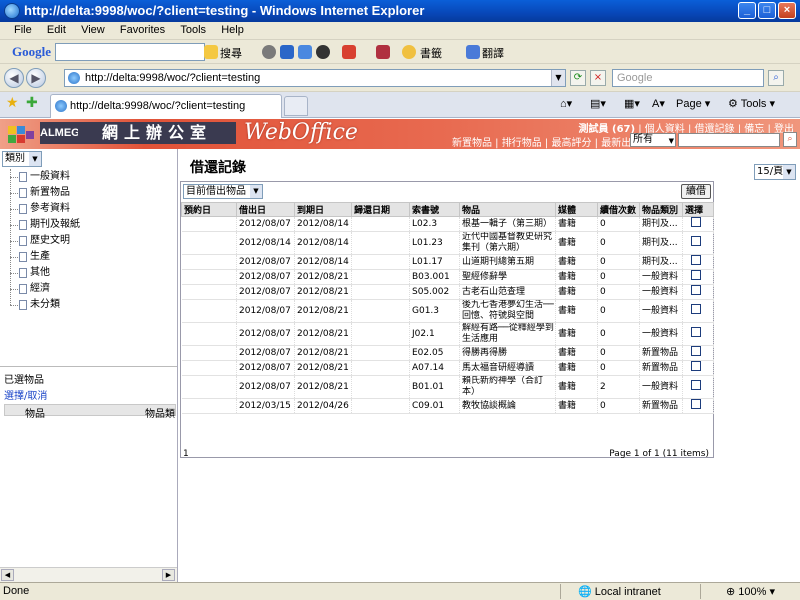 The image size is (800, 600). What do you see at coordinates (698, 209) in the screenshot?
I see `col-select: 選擇` at bounding box center [698, 209].